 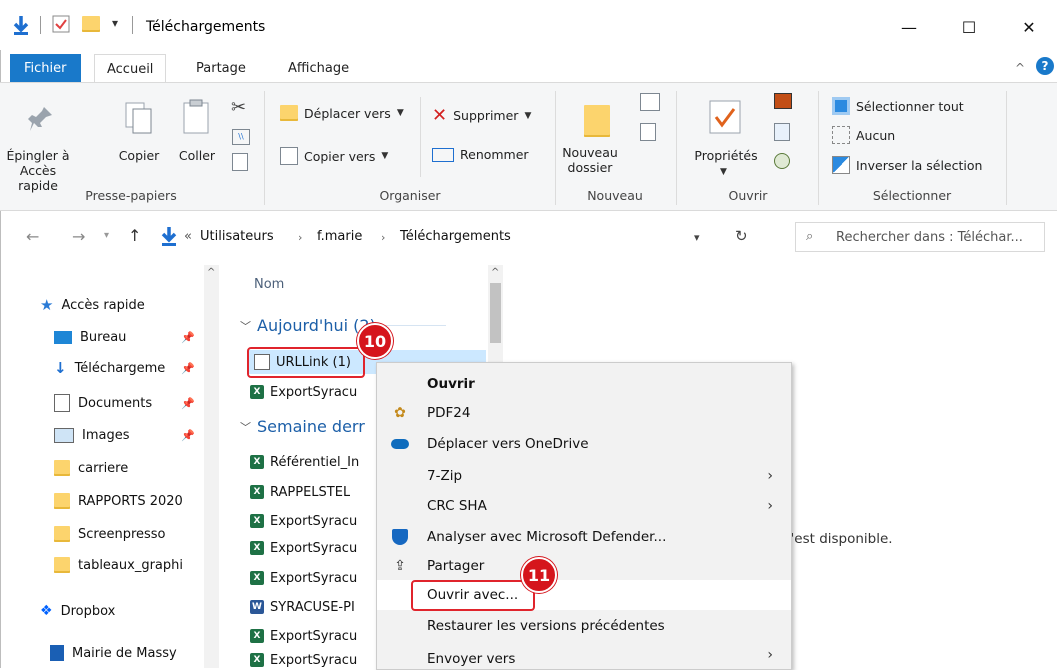 I want to click on breadcrumb-downloads: Téléchargements, so click(x=455, y=236).